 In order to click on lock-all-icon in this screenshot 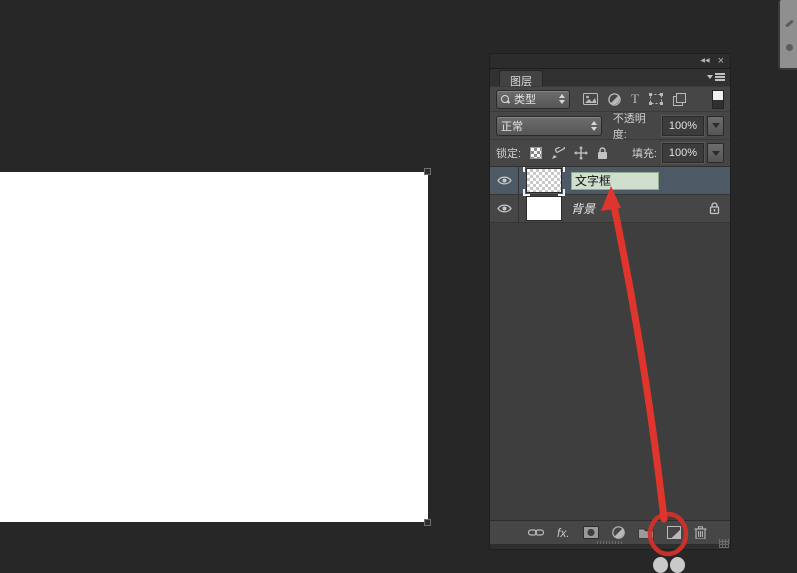, I will do `click(602, 153)`.